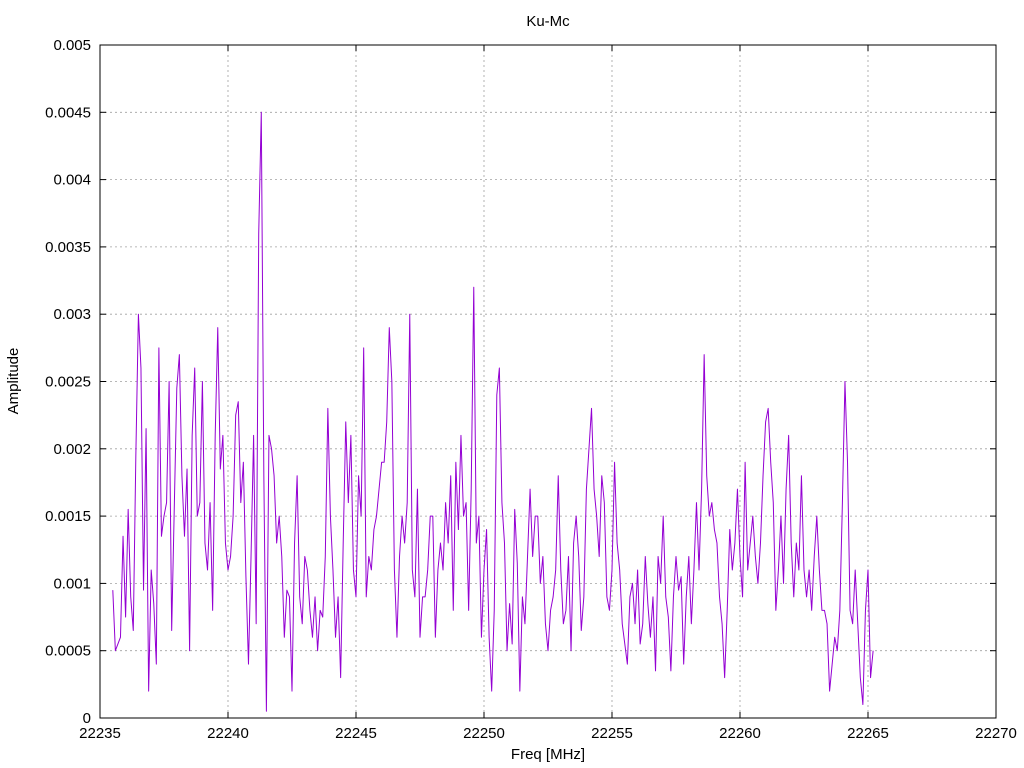  What do you see at coordinates (72, 314) in the screenshot?
I see `y-tick-label: 0.003` at bounding box center [72, 314].